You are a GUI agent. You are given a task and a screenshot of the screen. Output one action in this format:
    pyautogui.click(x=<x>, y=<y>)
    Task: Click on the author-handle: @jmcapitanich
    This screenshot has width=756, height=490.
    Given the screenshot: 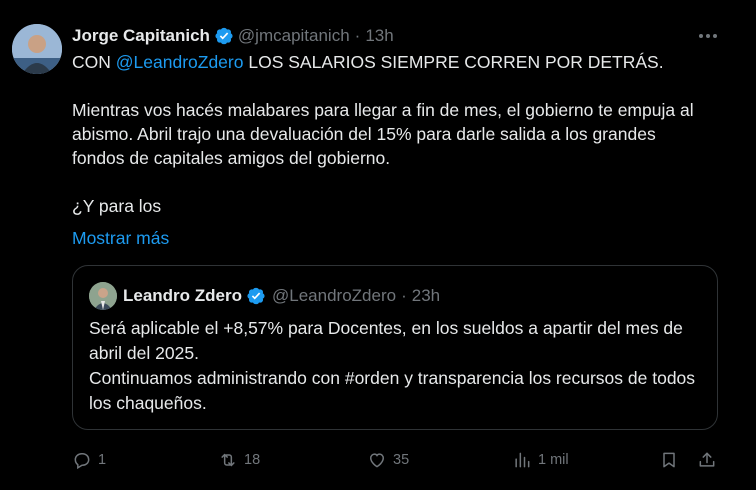 What is the action you would take?
    pyautogui.click(x=294, y=36)
    